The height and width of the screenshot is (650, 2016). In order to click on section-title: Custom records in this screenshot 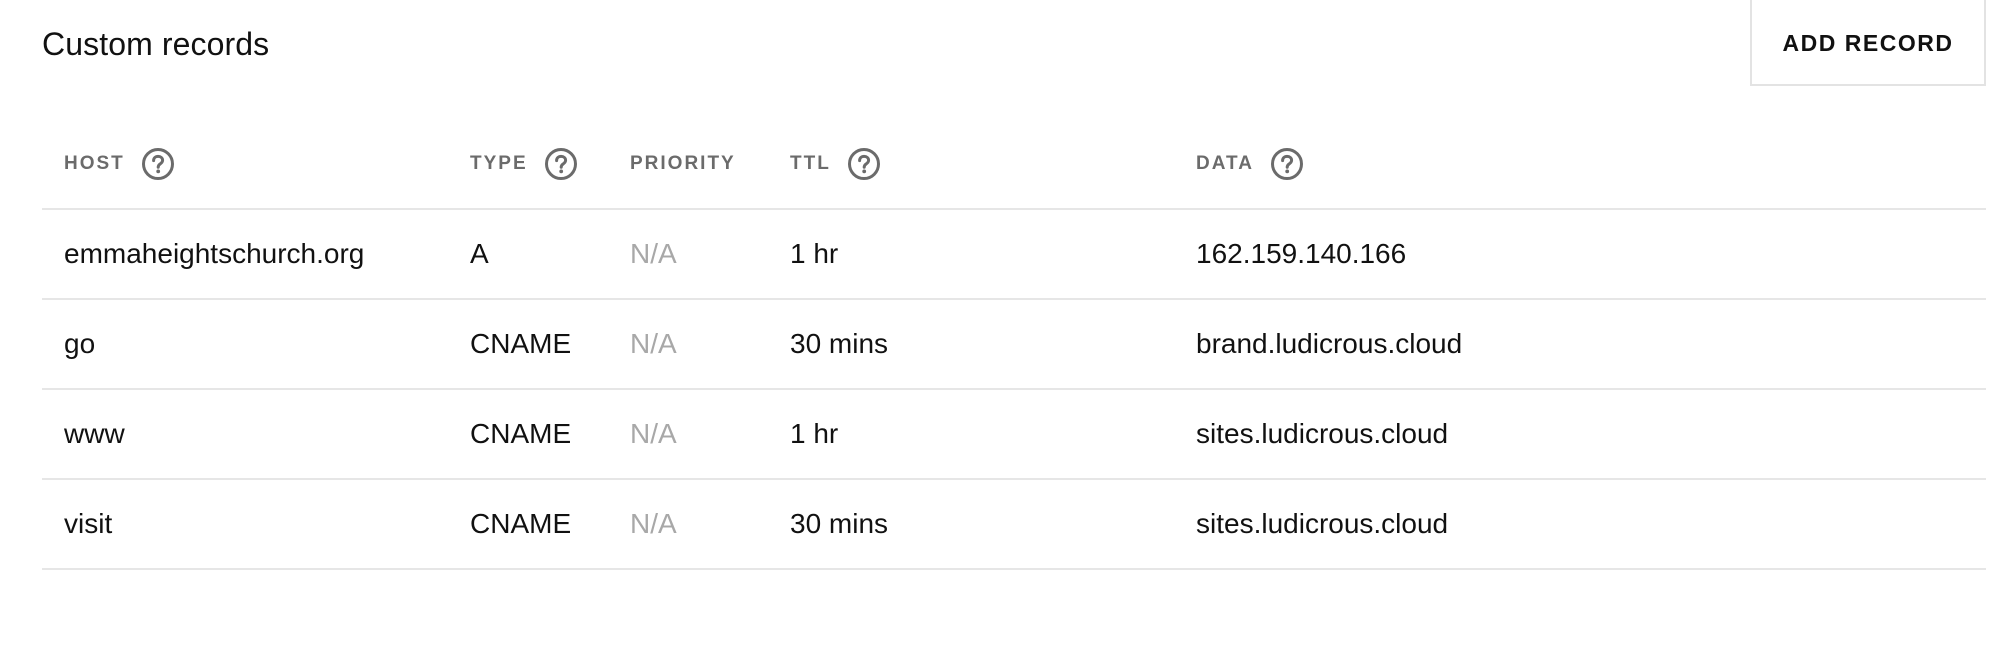, I will do `click(156, 44)`.